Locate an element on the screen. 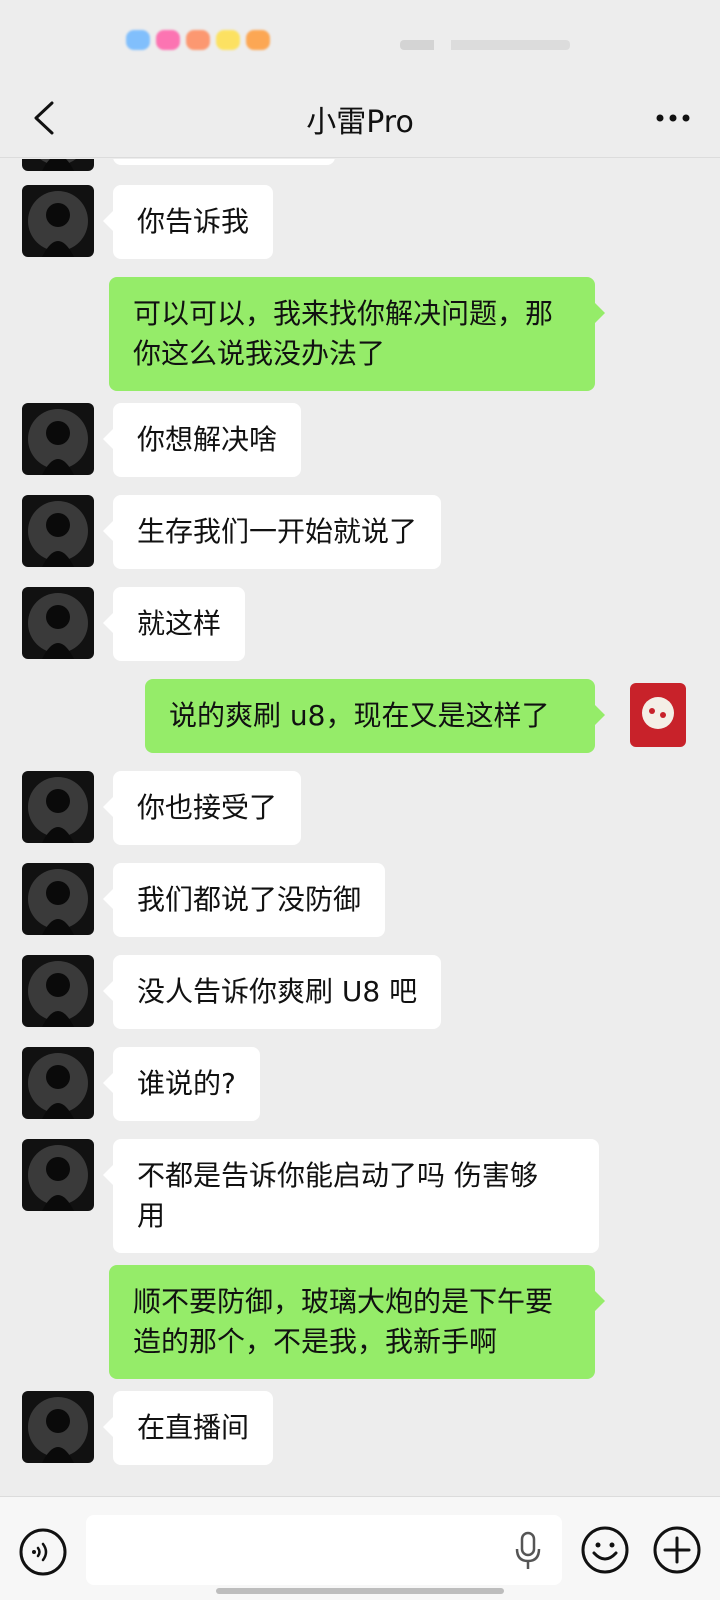  microphone-icon is located at coordinates (528, 1551).